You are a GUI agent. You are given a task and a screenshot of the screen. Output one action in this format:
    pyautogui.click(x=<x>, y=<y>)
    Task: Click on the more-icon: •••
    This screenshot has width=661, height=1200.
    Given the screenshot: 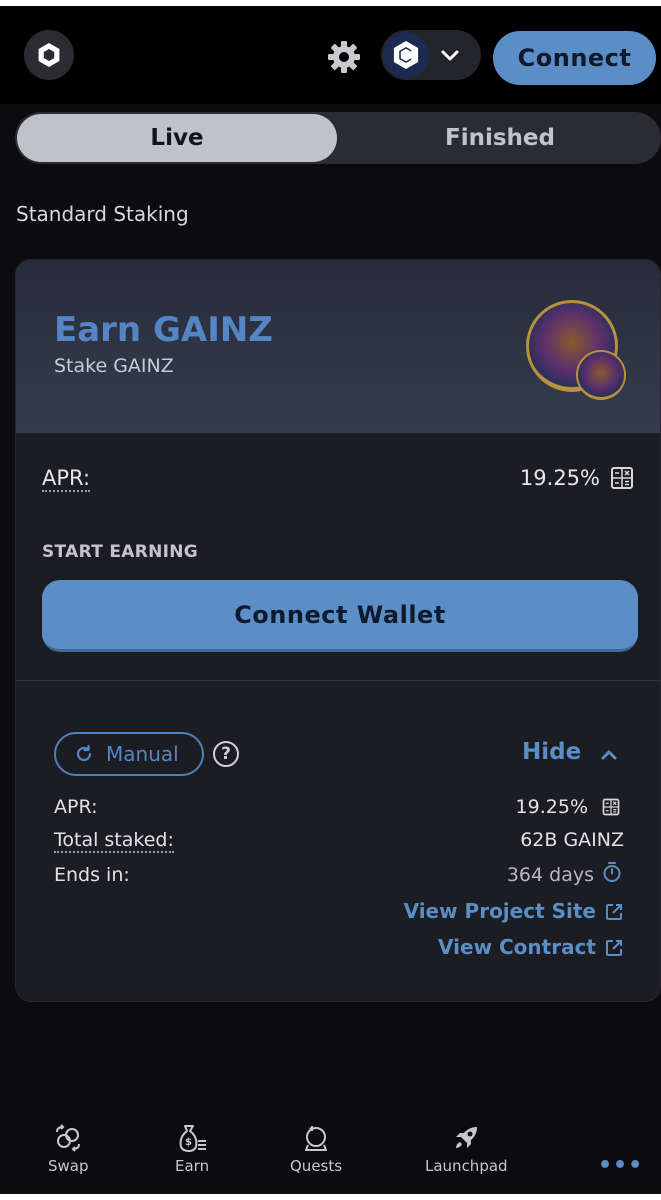 What is the action you would take?
    pyautogui.click(x=620, y=1165)
    